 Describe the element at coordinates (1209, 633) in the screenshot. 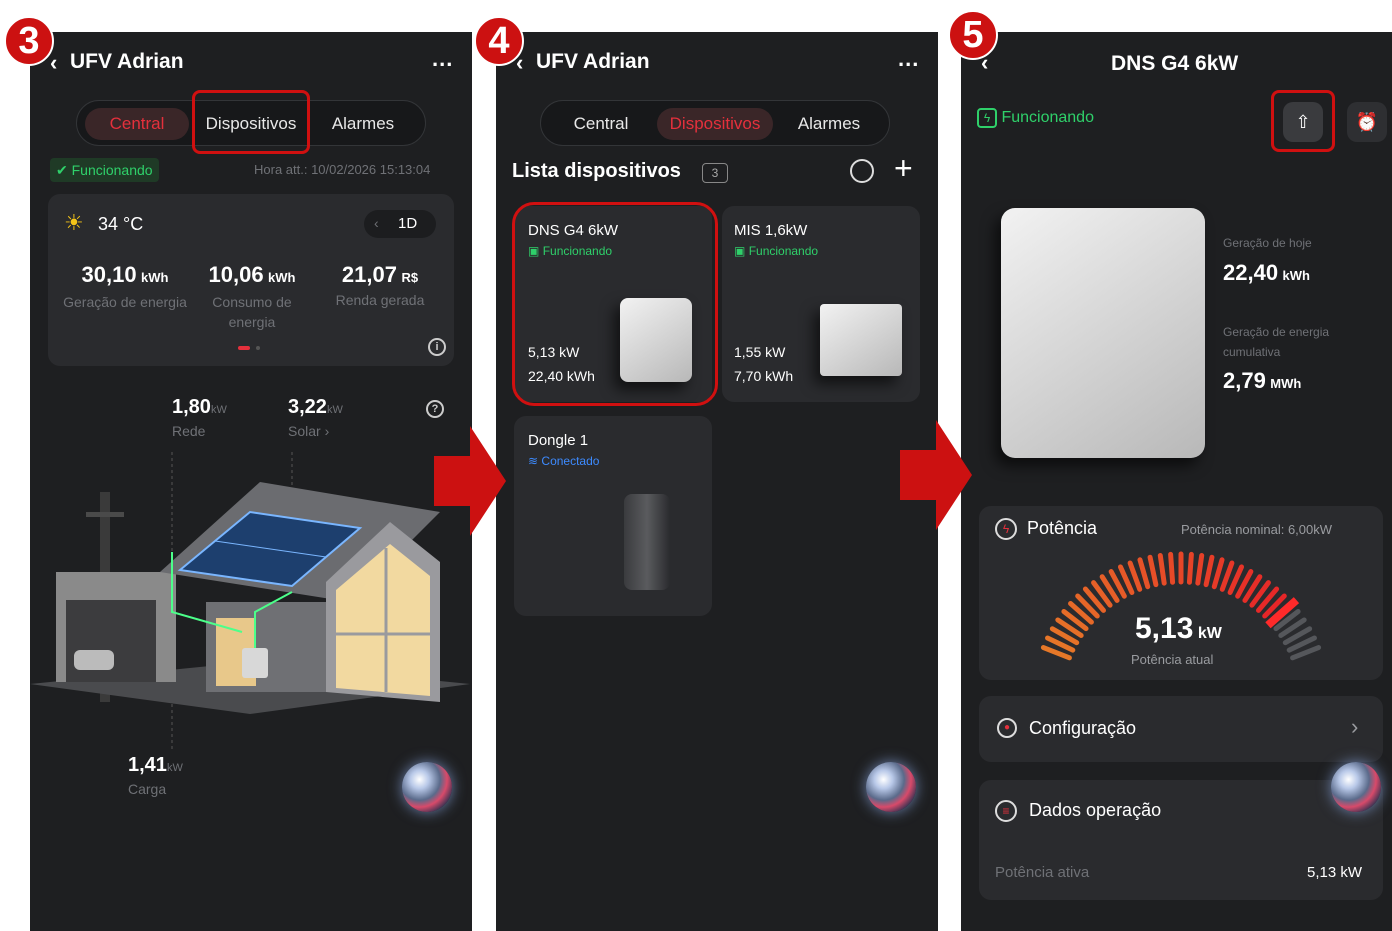

I see `current-power-unit: kW` at that location.